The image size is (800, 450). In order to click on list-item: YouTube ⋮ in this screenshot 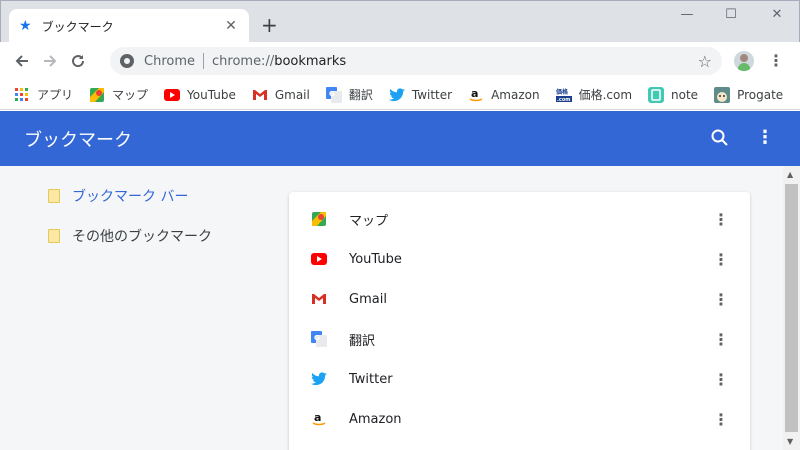, I will do `click(519, 259)`.